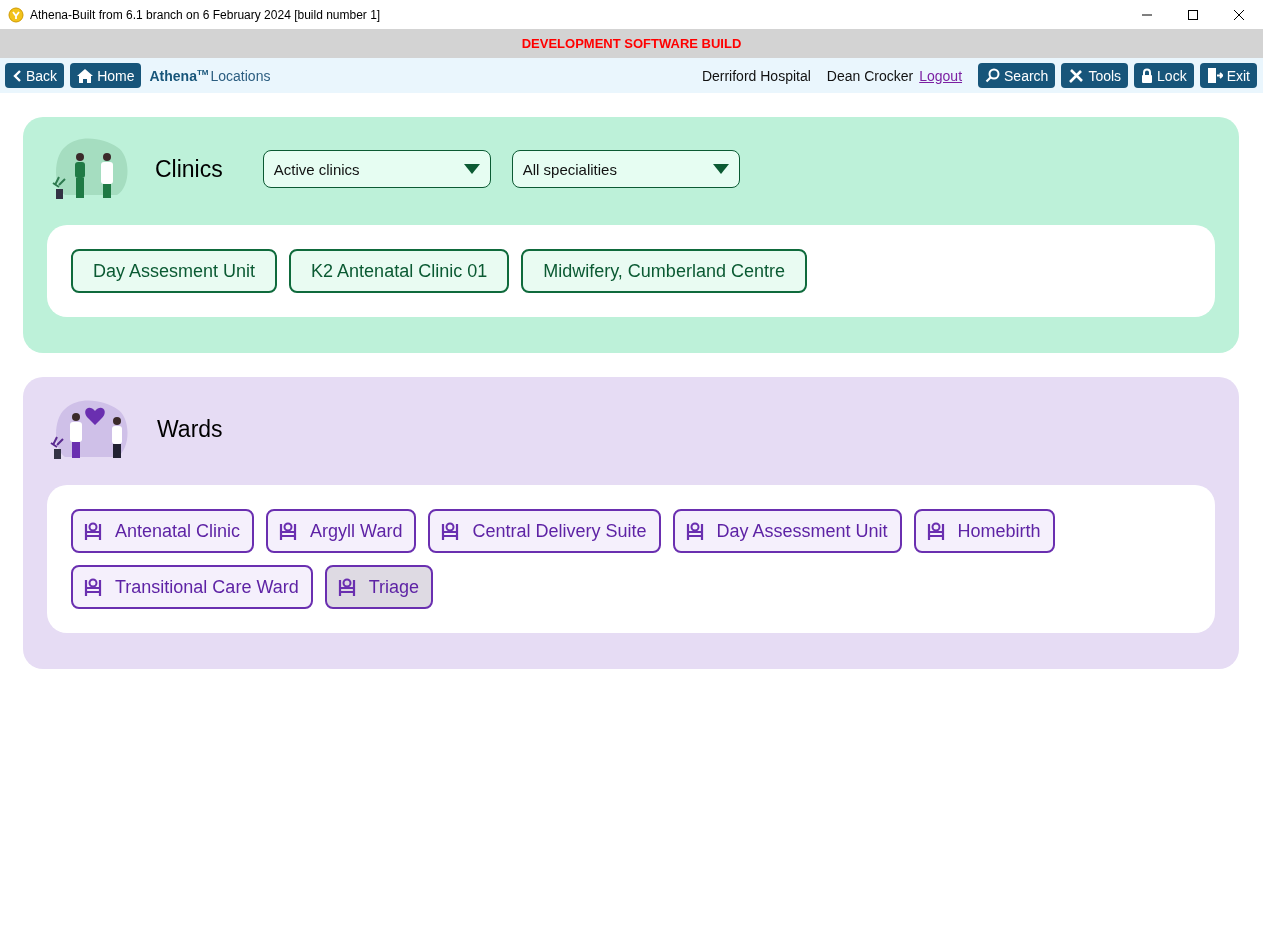 The height and width of the screenshot is (947, 1263). Describe the element at coordinates (17, 75) in the screenshot. I see `chevron-left-icon` at that location.